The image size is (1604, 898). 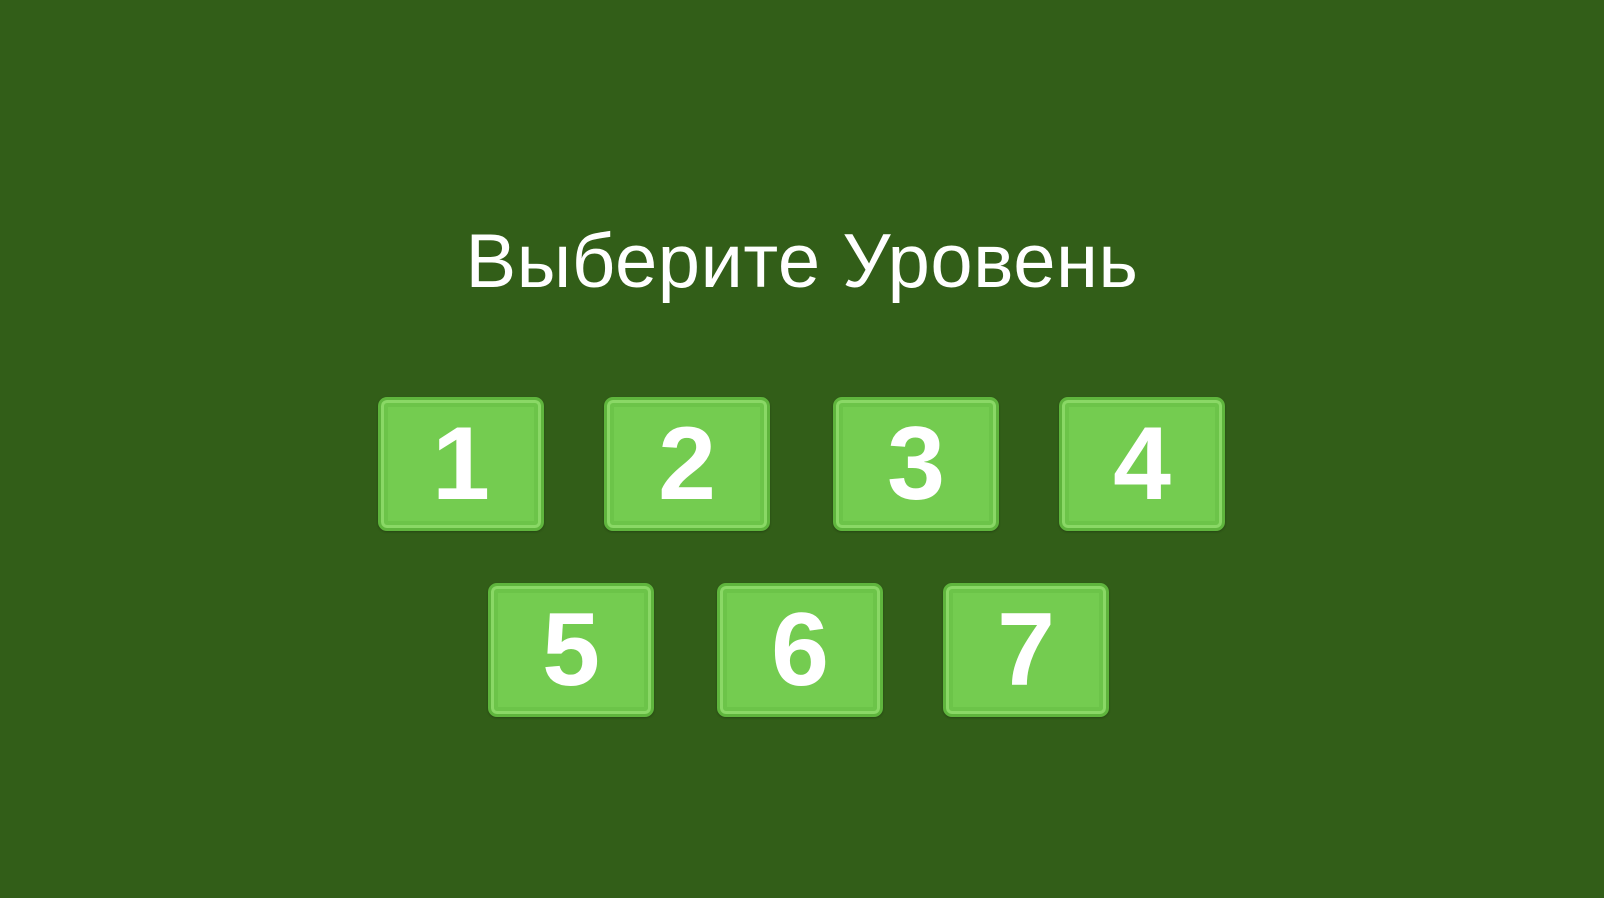 I want to click on level-1-button: 1, so click(x=461, y=464).